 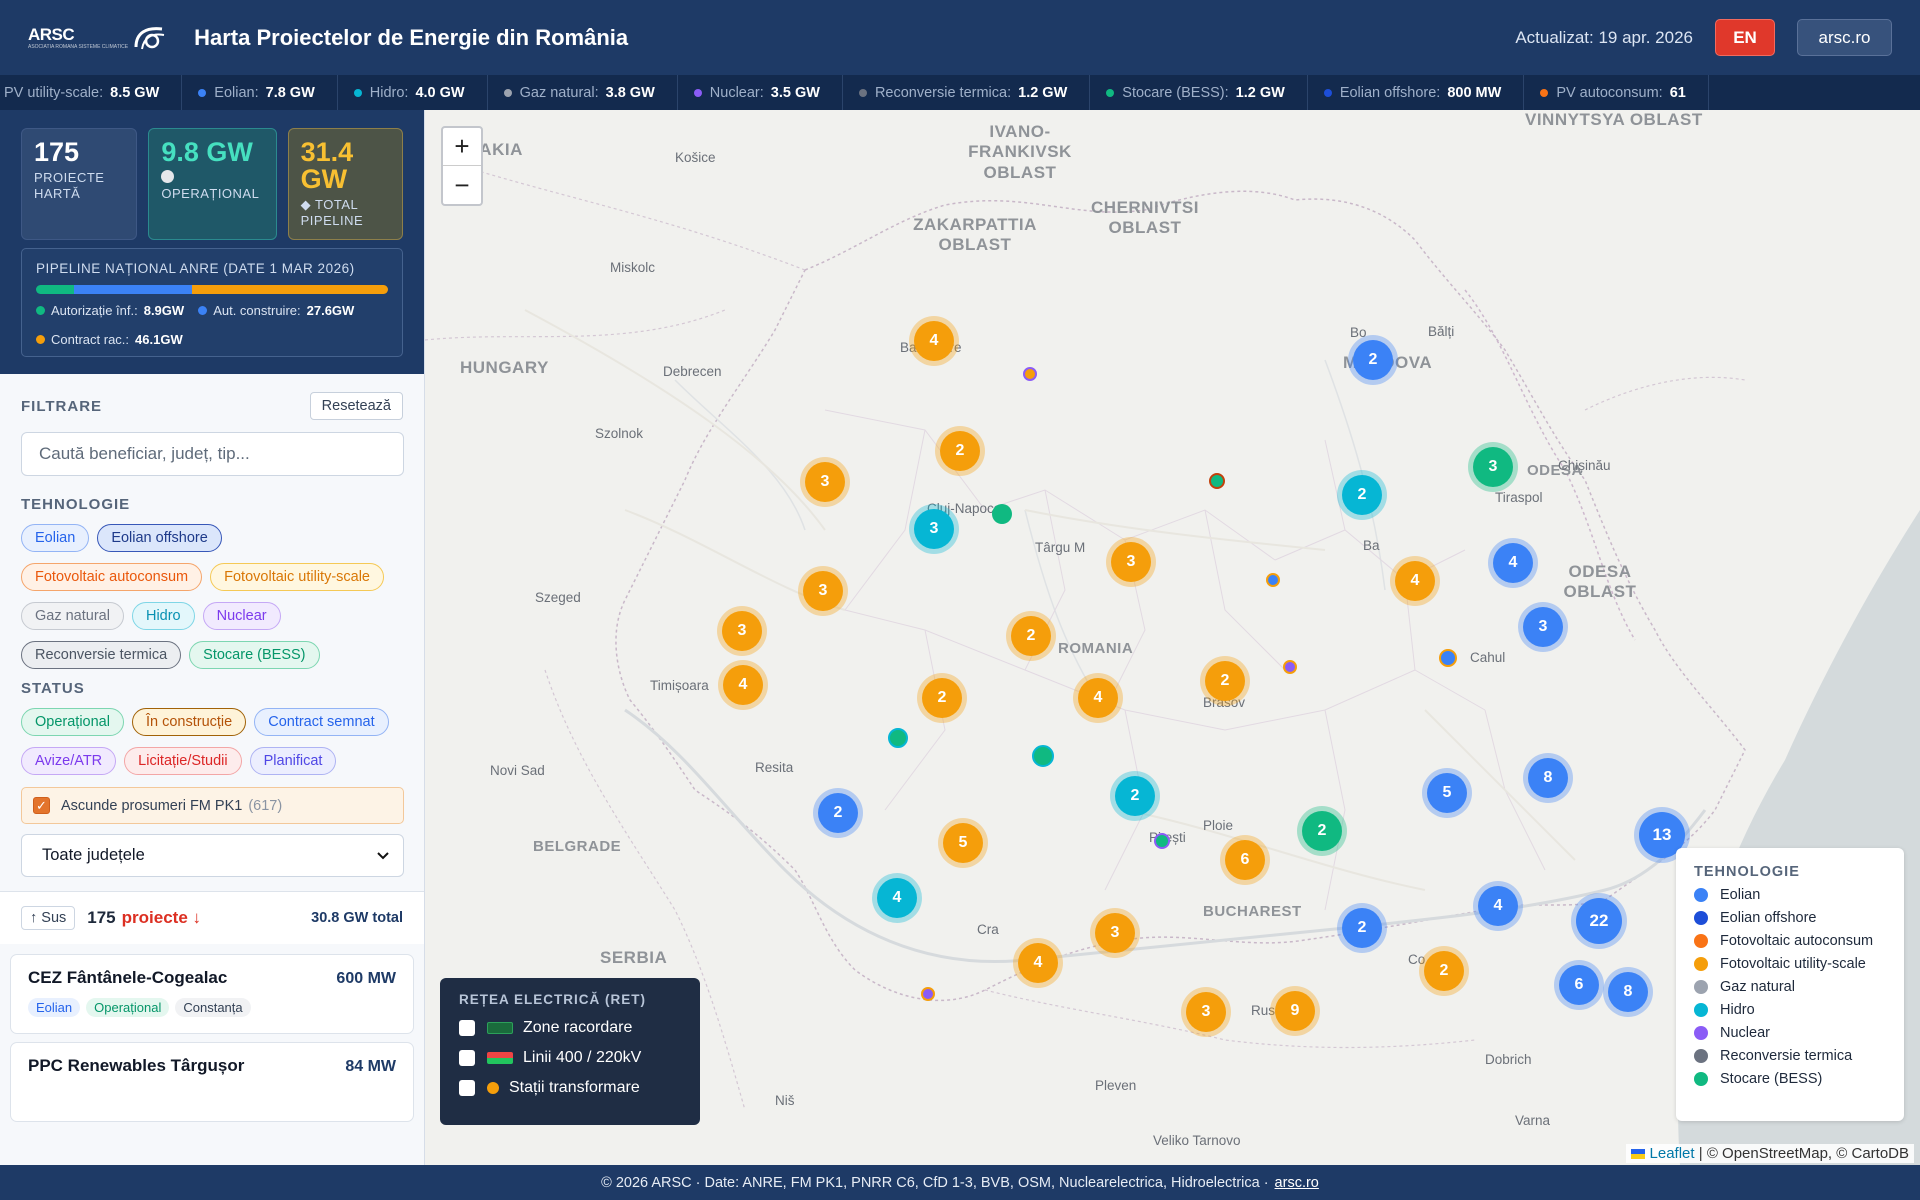 I want to click on status-chip: Contract semnat, so click(x=321, y=722).